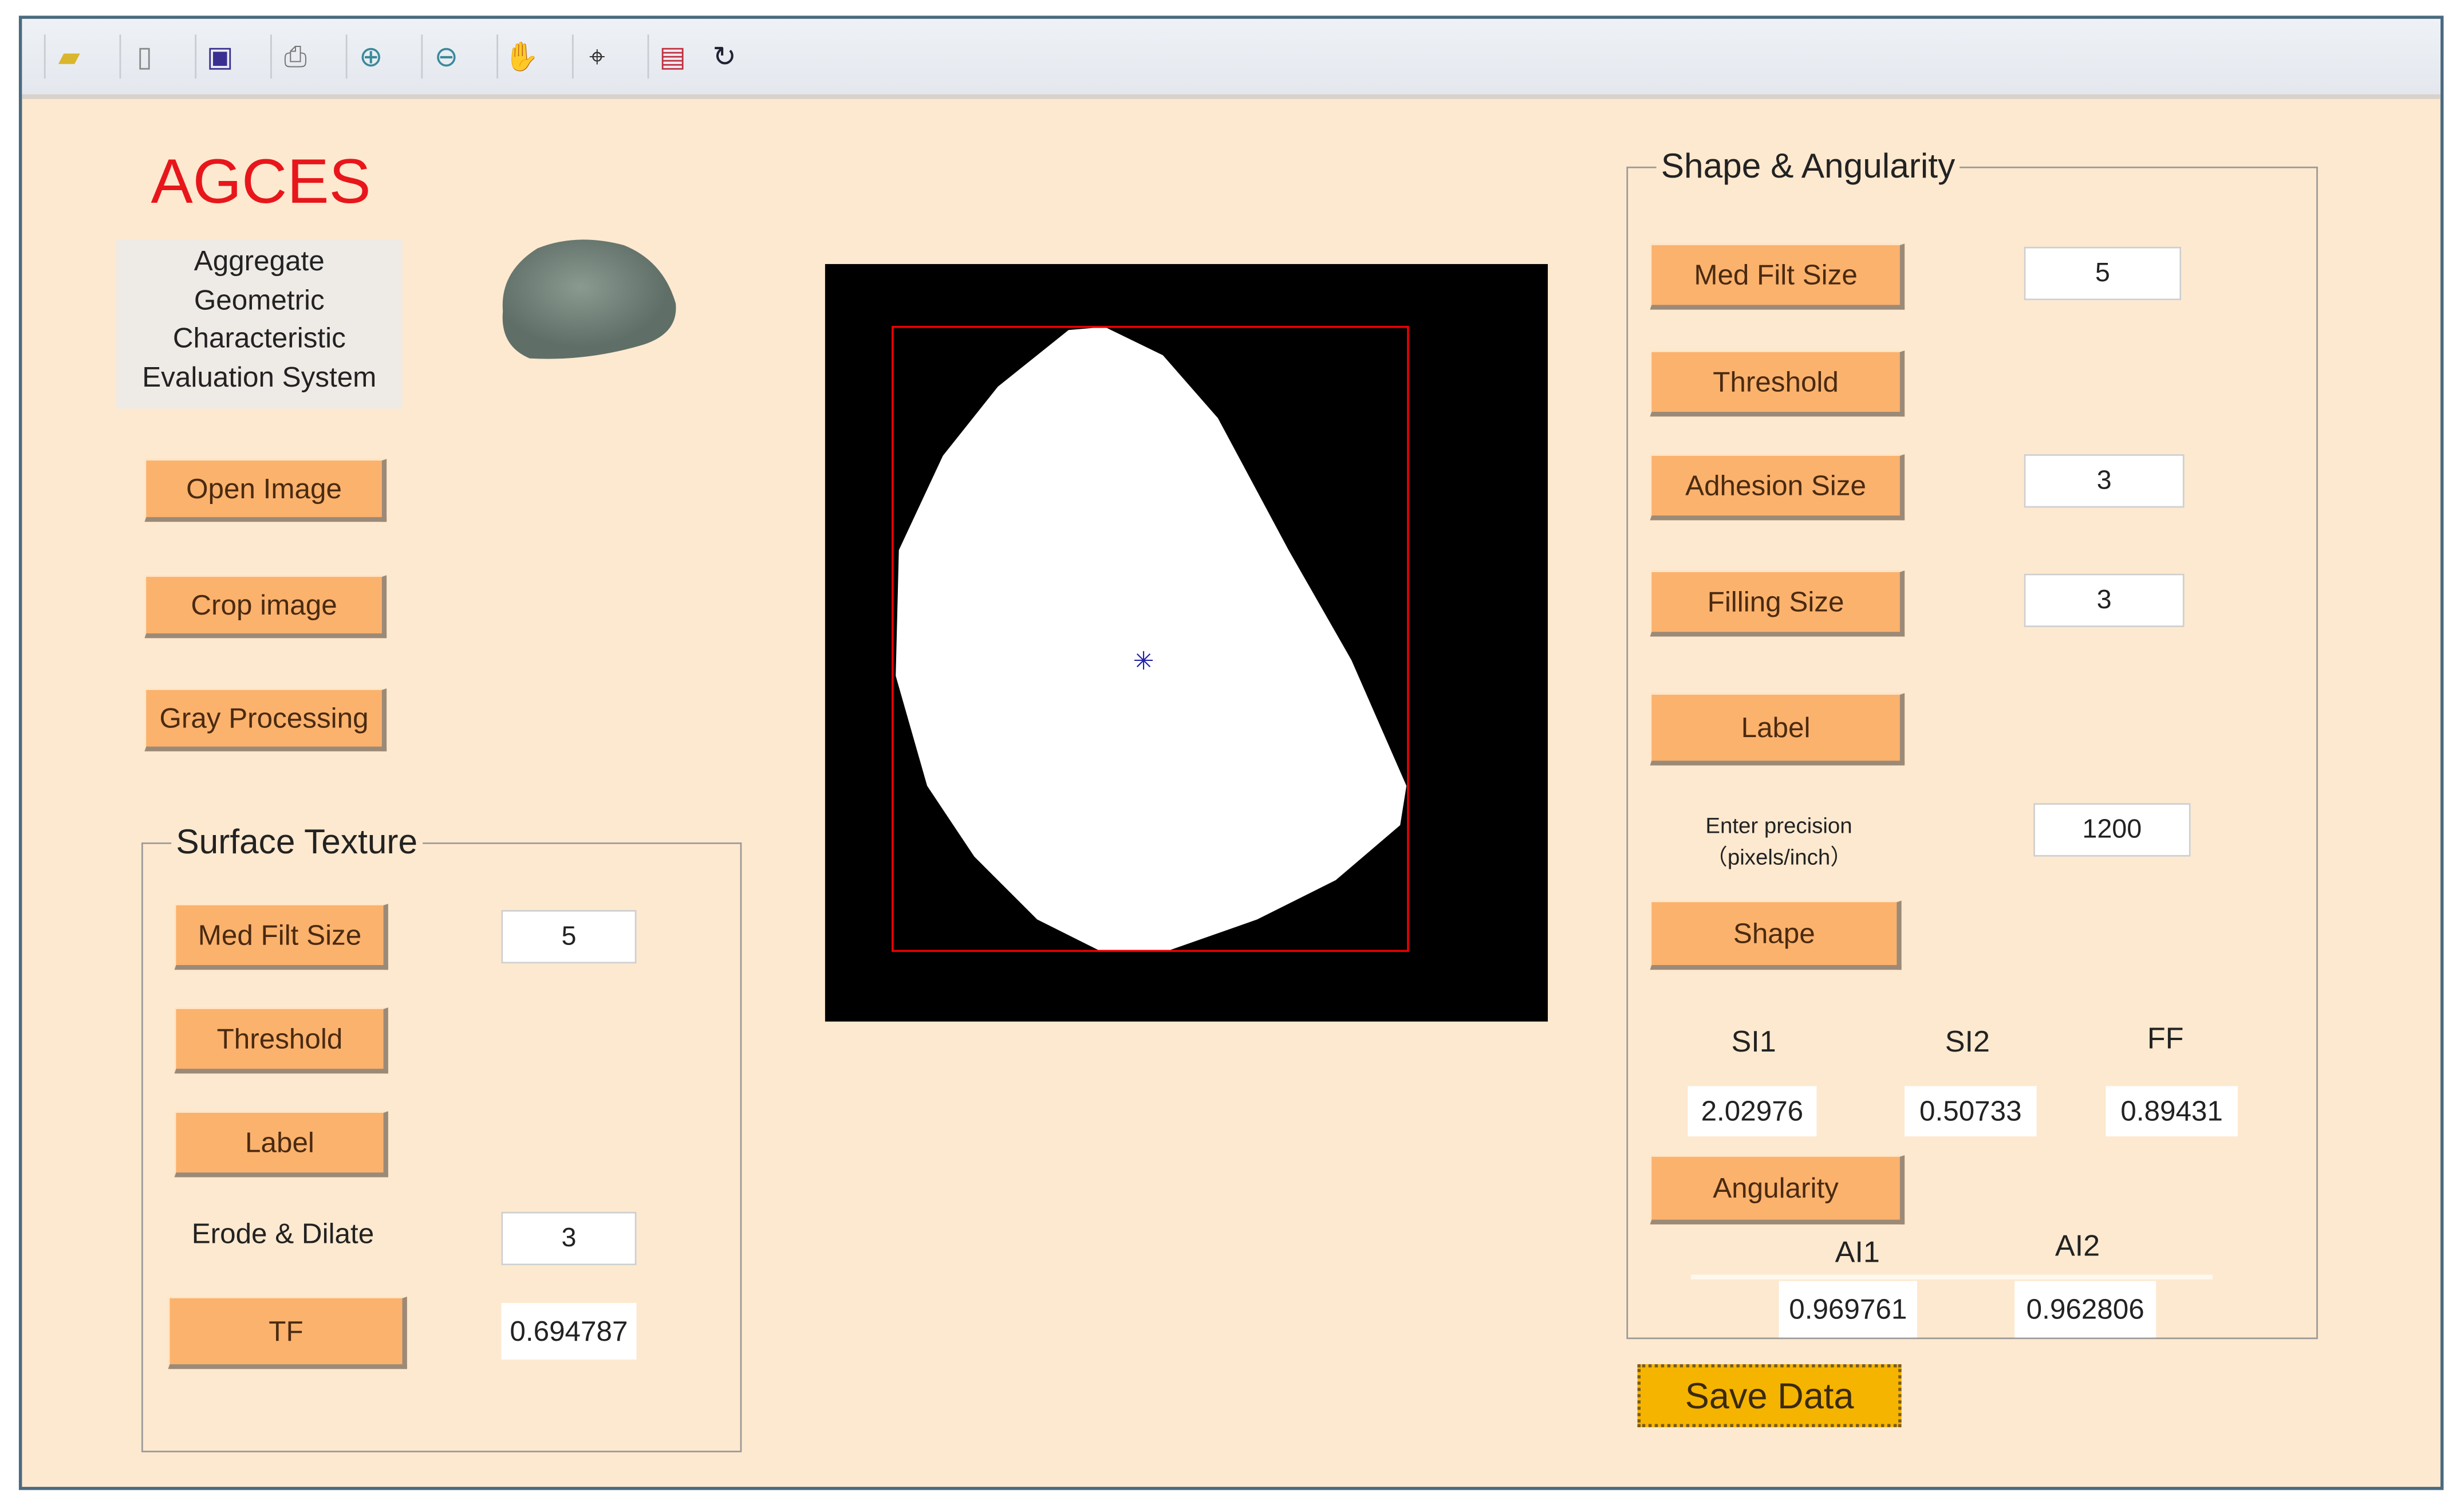  Describe the element at coordinates (265, 607) in the screenshot. I see `crop-image-button: Crop image` at that location.